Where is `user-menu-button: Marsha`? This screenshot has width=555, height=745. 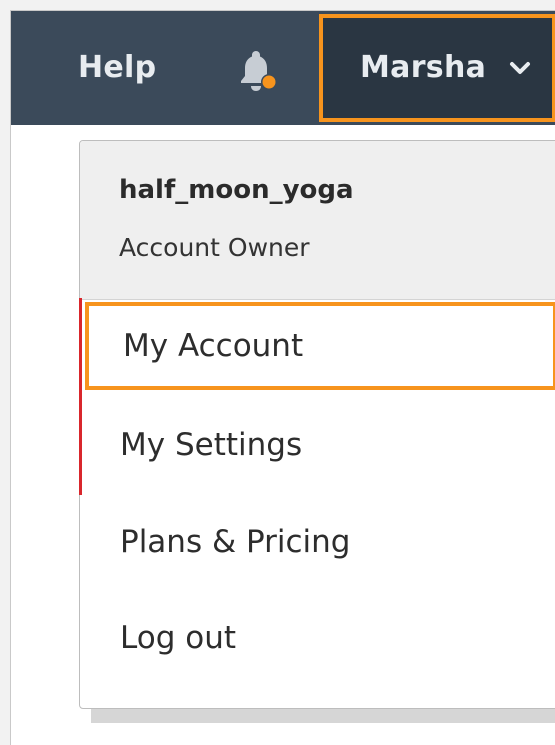 user-menu-button: Marsha is located at coordinates (437, 68).